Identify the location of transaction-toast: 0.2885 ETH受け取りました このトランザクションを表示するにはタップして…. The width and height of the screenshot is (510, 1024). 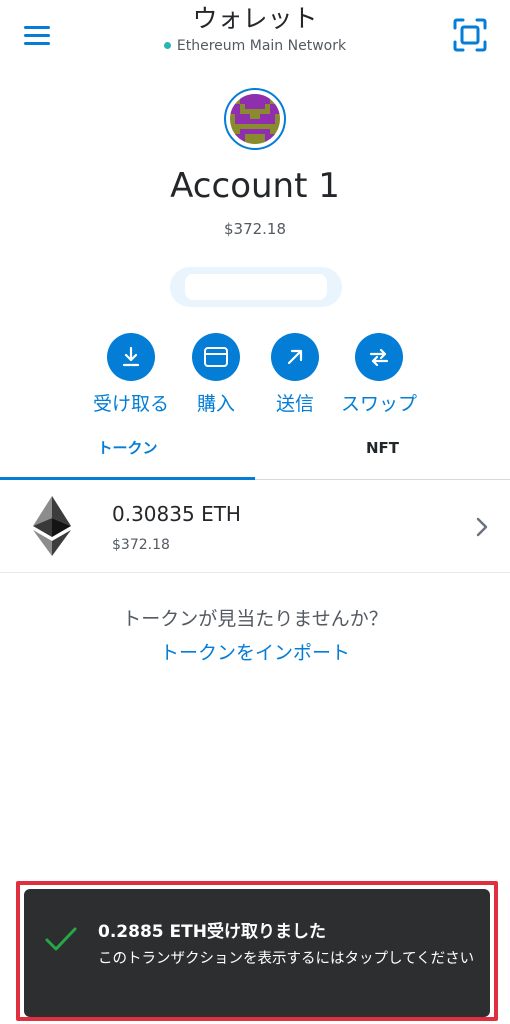
(257, 953).